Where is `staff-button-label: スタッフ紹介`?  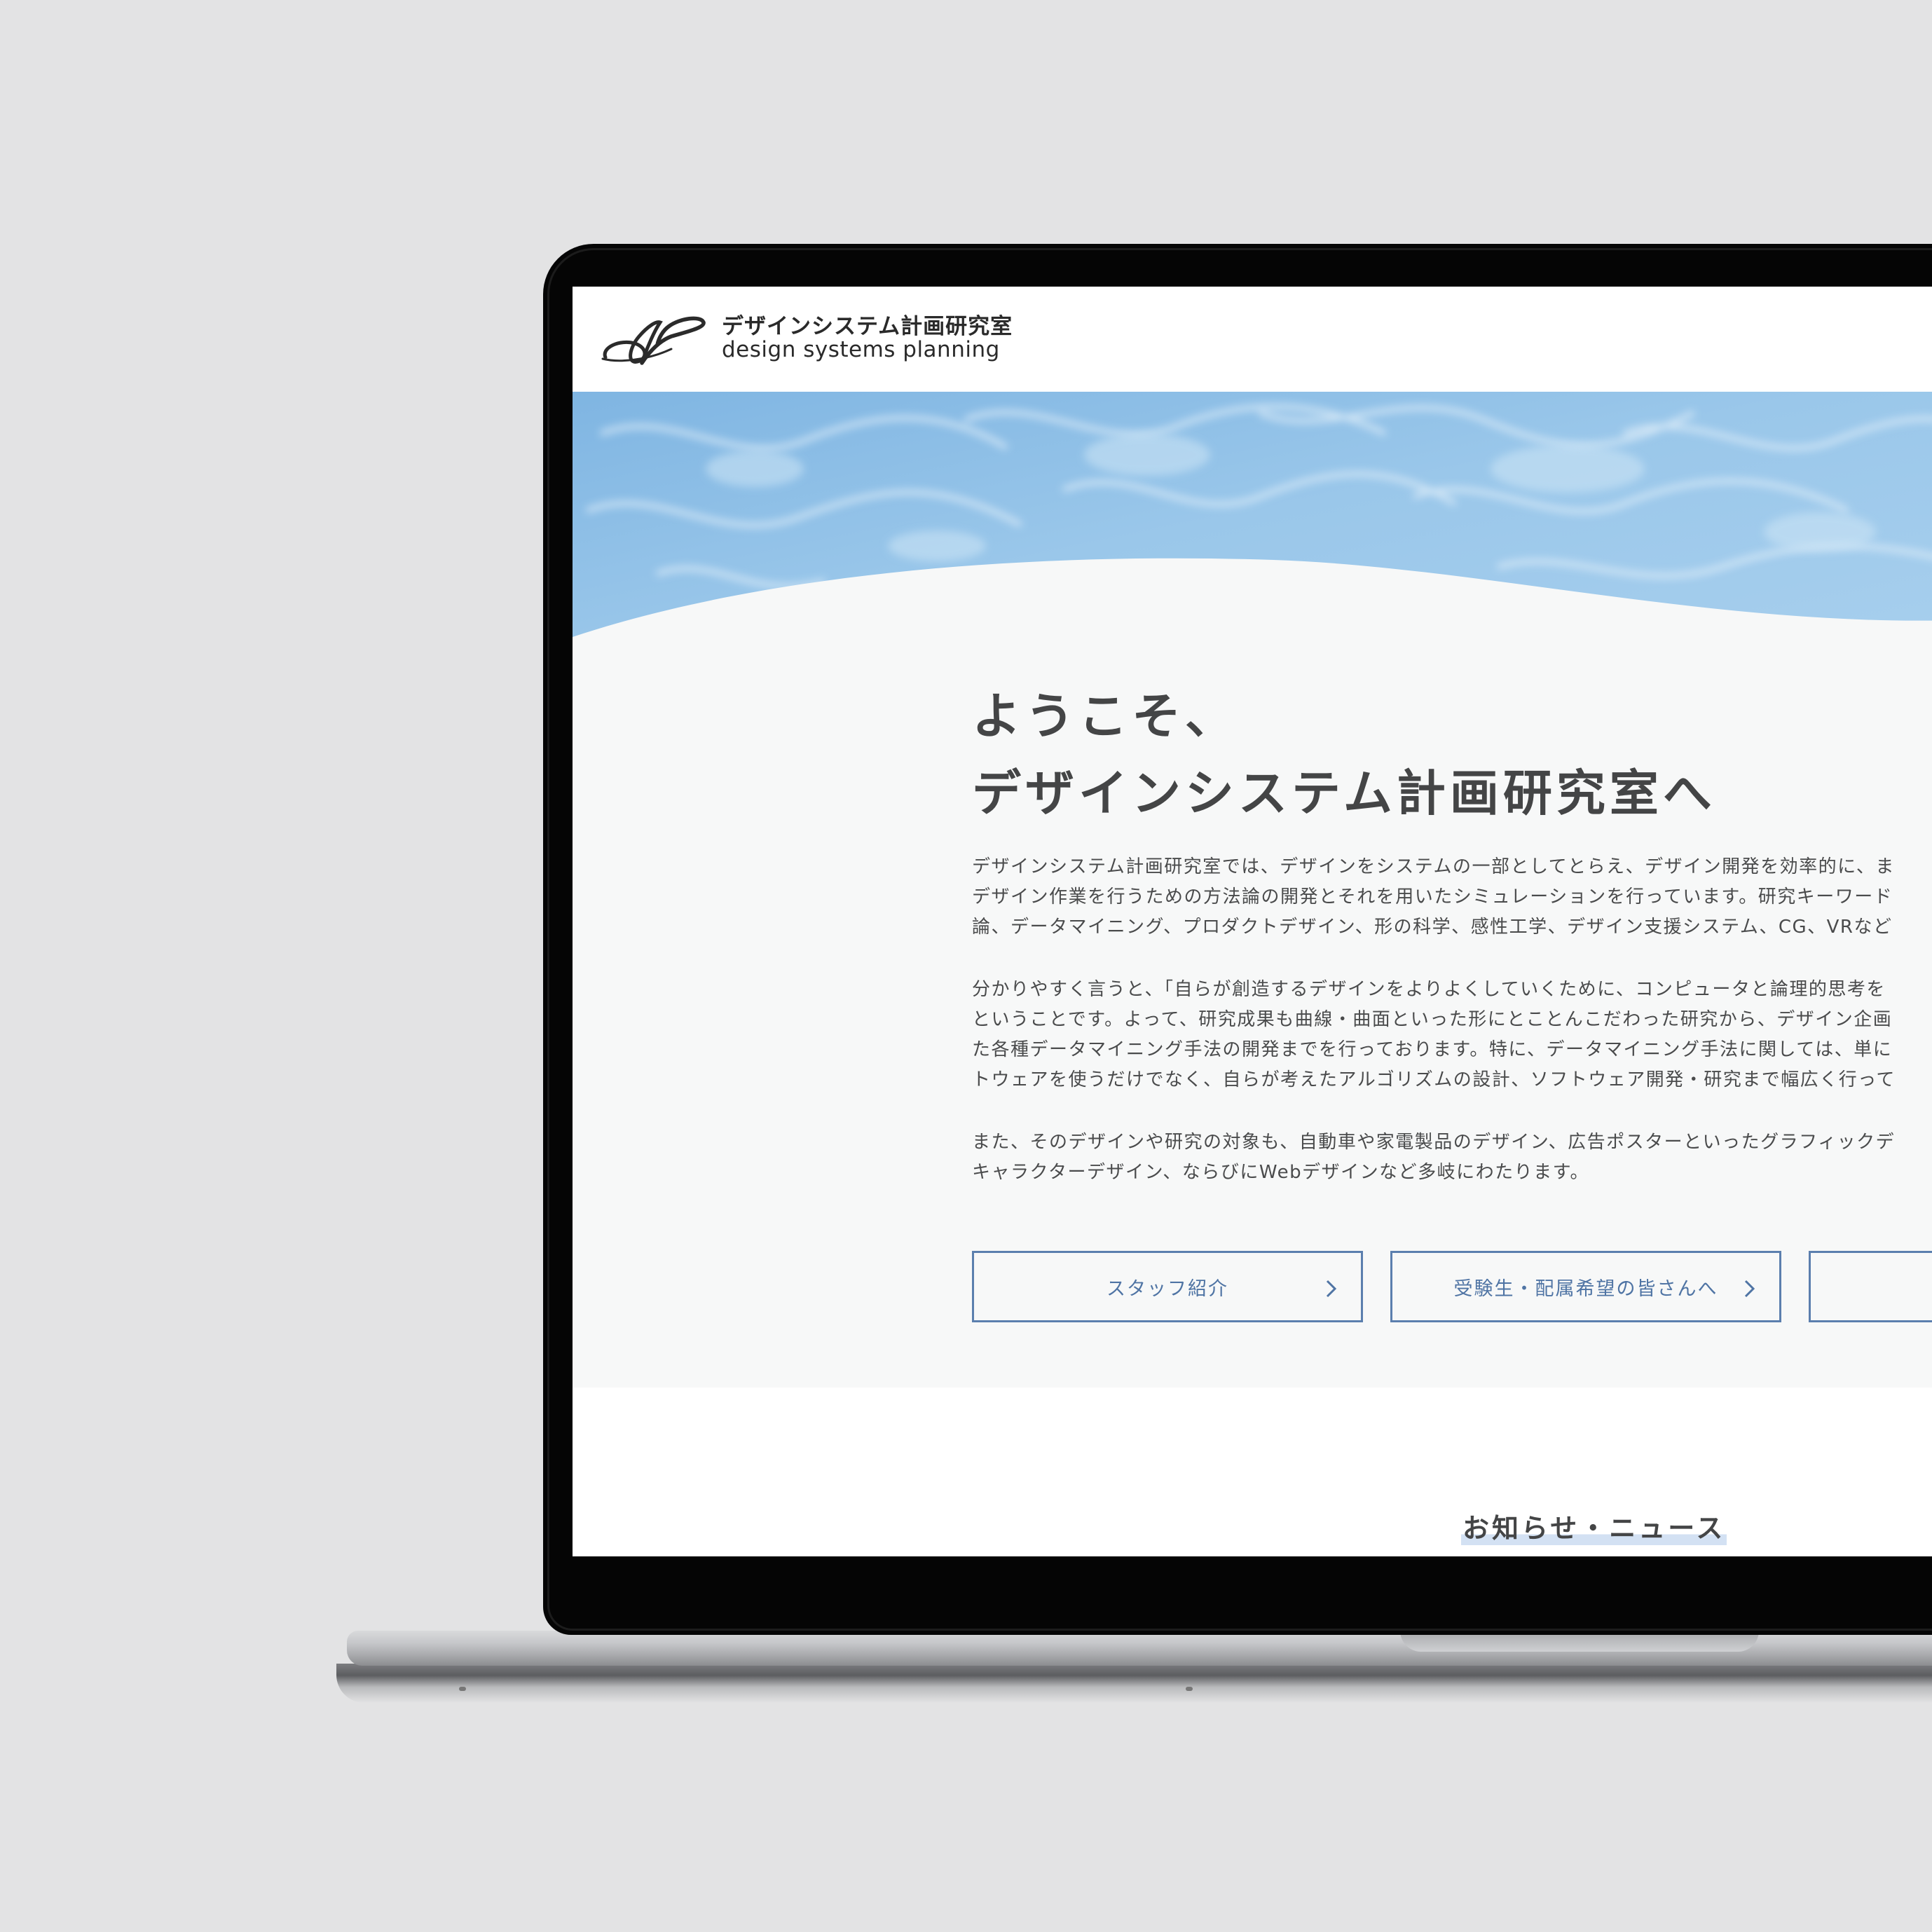 staff-button-label: スタッフ紹介 is located at coordinates (1167, 1289).